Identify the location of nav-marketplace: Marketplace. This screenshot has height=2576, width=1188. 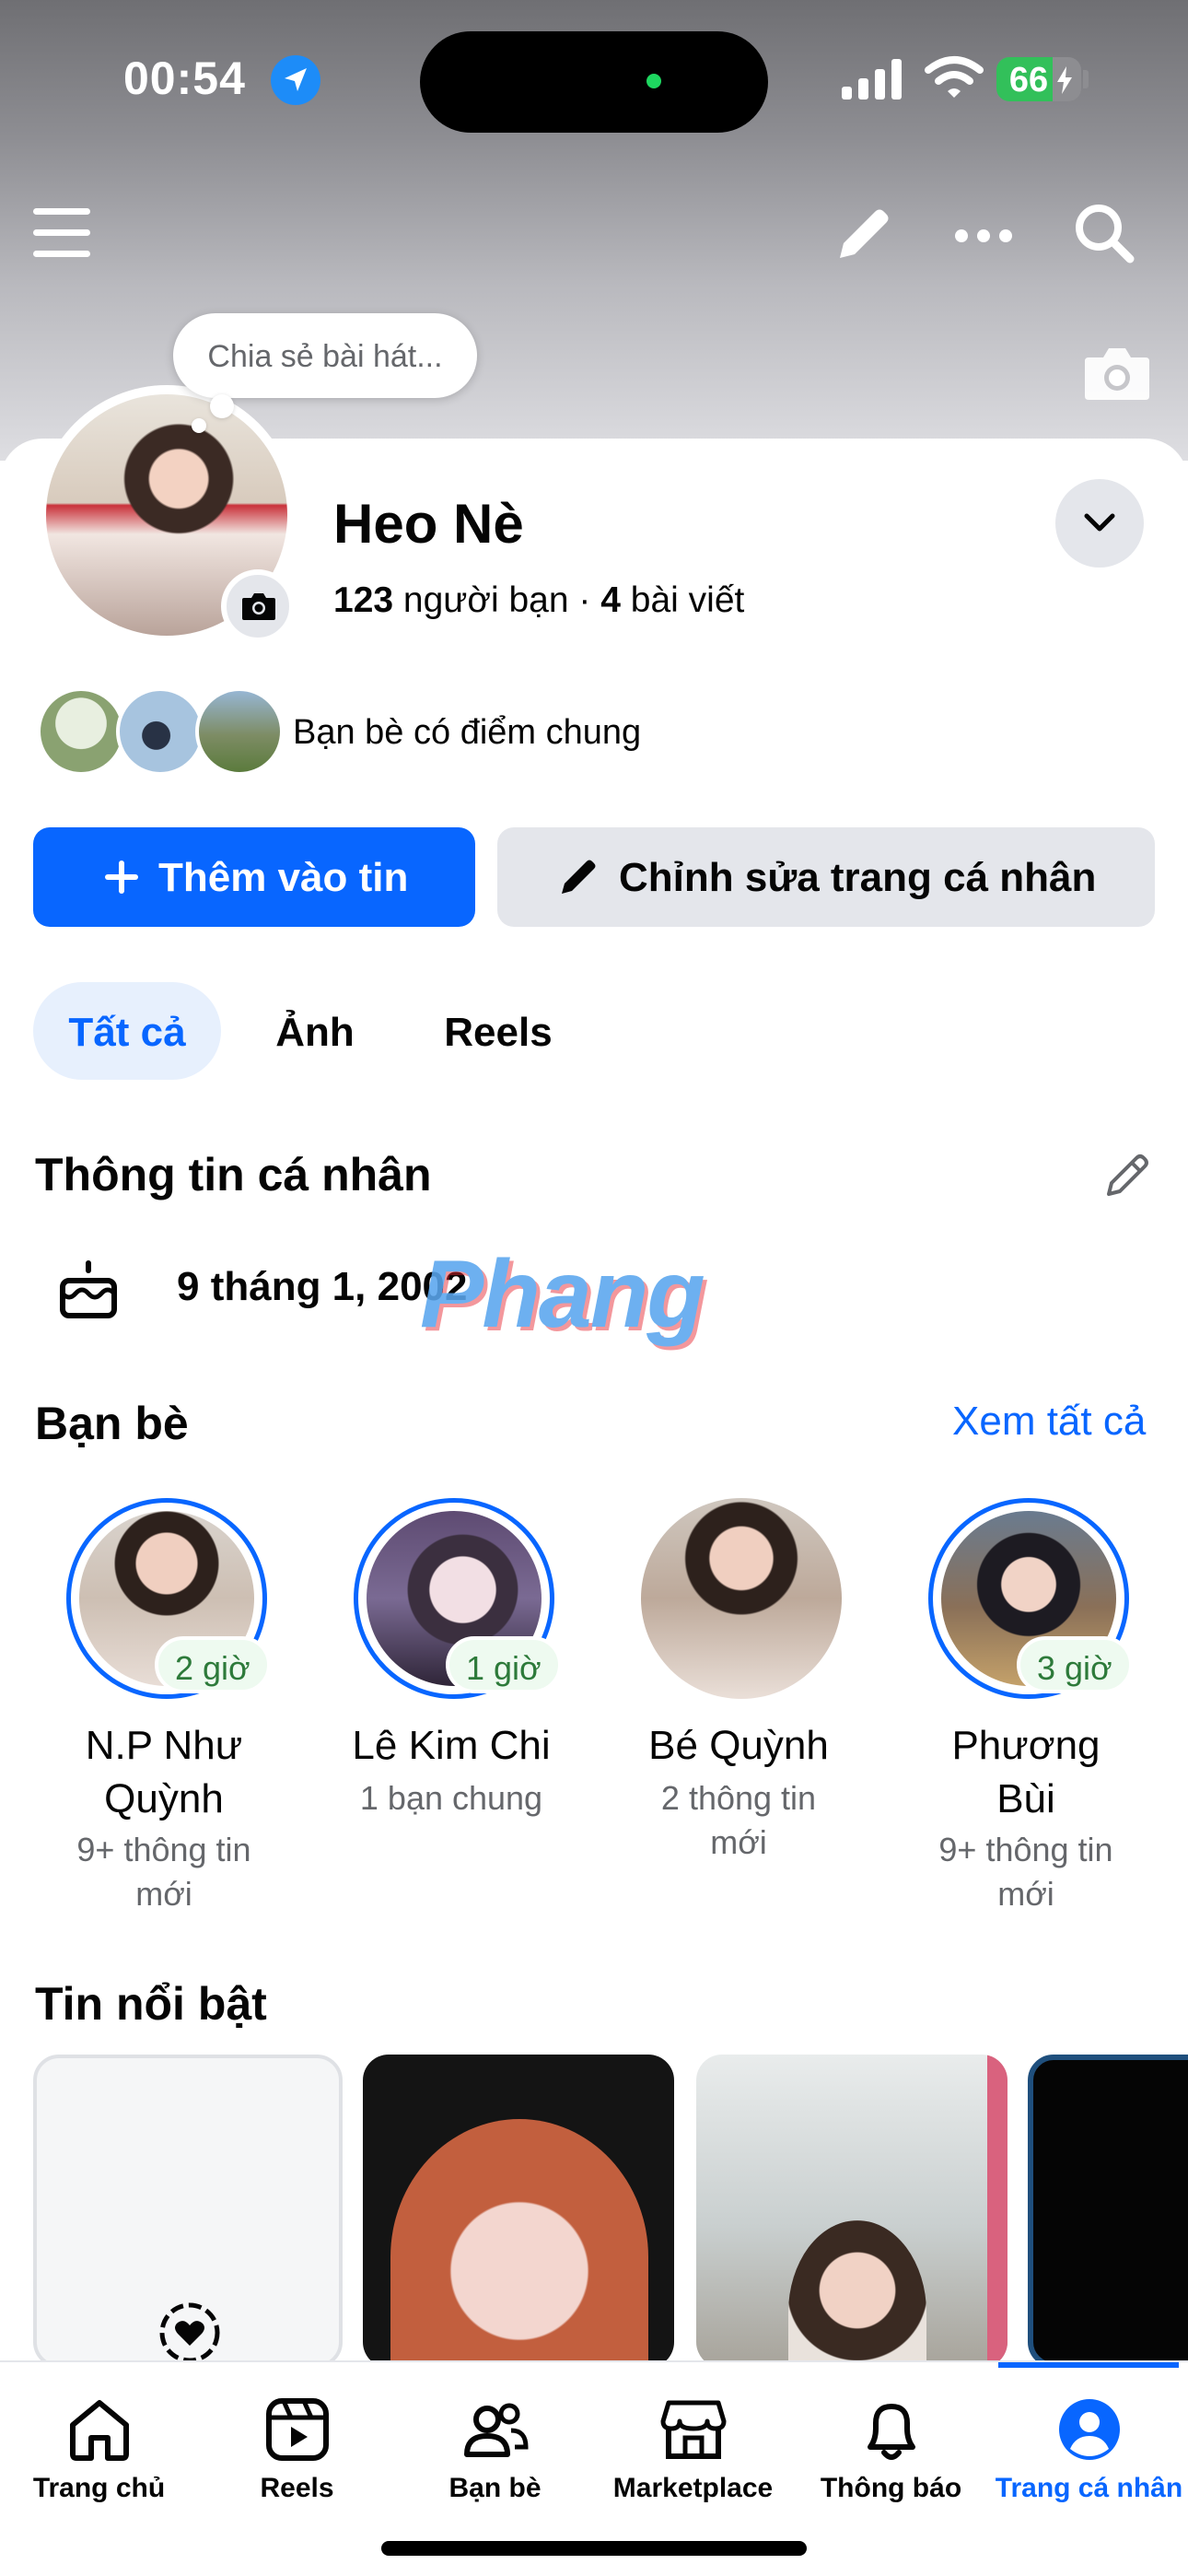
(693, 2454).